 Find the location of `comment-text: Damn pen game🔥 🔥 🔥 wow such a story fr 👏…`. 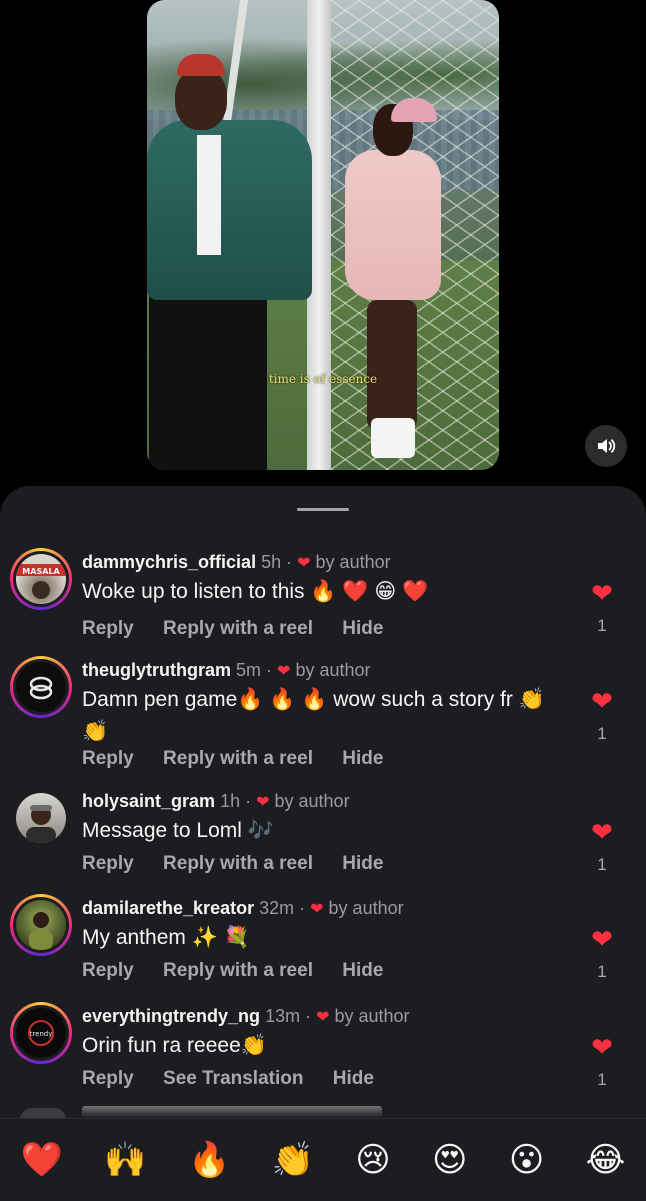

comment-text: Damn pen game🔥 🔥 🔥 wow such a story fr 👏… is located at coordinates (313, 715).